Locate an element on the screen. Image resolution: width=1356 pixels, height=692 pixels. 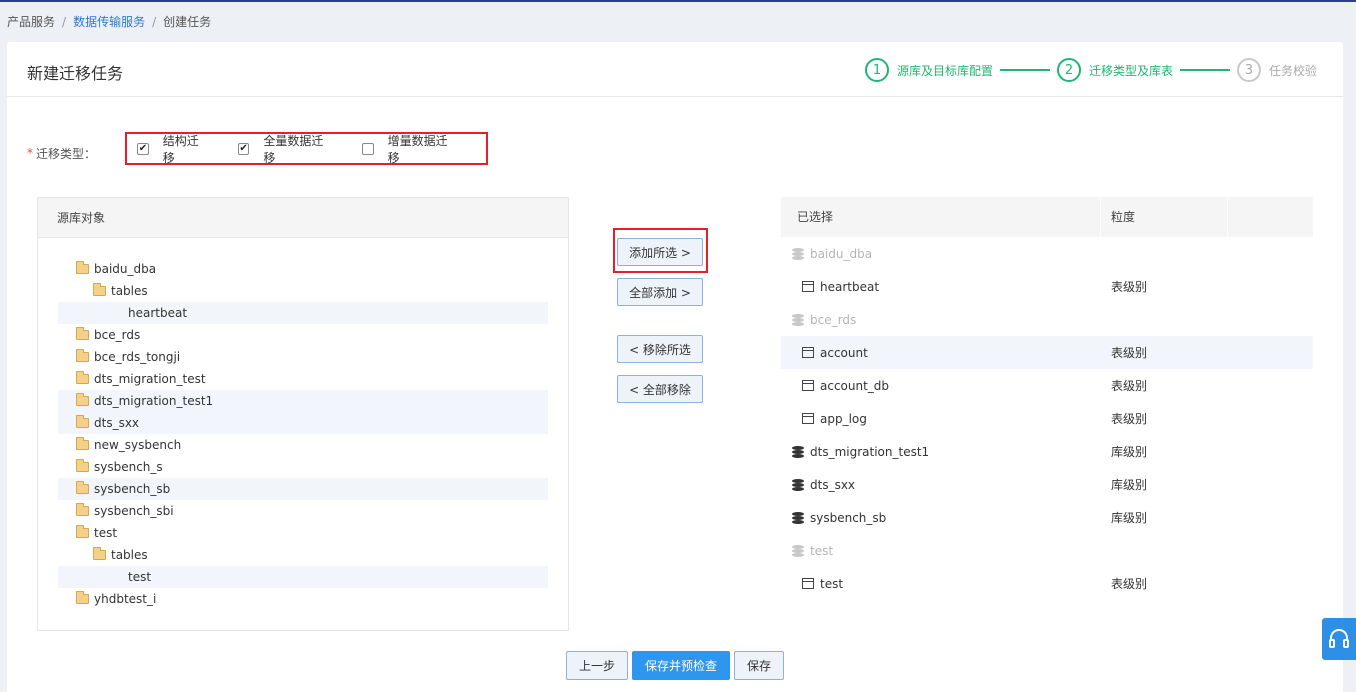
tree-node: sysbench_sb is located at coordinates (303, 489).